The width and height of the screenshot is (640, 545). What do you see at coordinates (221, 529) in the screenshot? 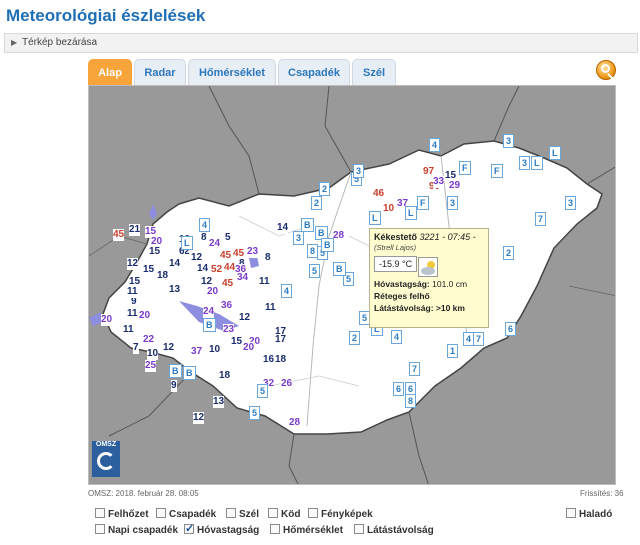
I see `option-hovastagsag: Hóvastagság` at bounding box center [221, 529].